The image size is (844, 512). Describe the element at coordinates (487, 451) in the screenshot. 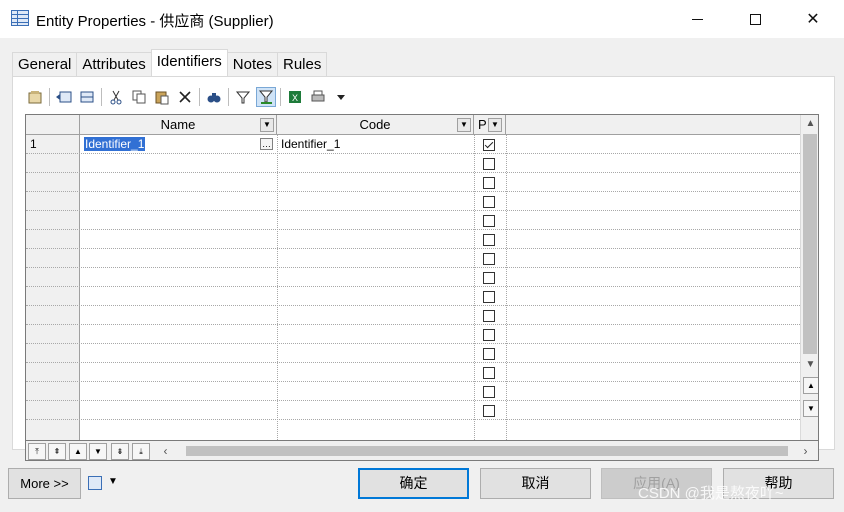

I see `horizontal-scroll-thumb` at that location.